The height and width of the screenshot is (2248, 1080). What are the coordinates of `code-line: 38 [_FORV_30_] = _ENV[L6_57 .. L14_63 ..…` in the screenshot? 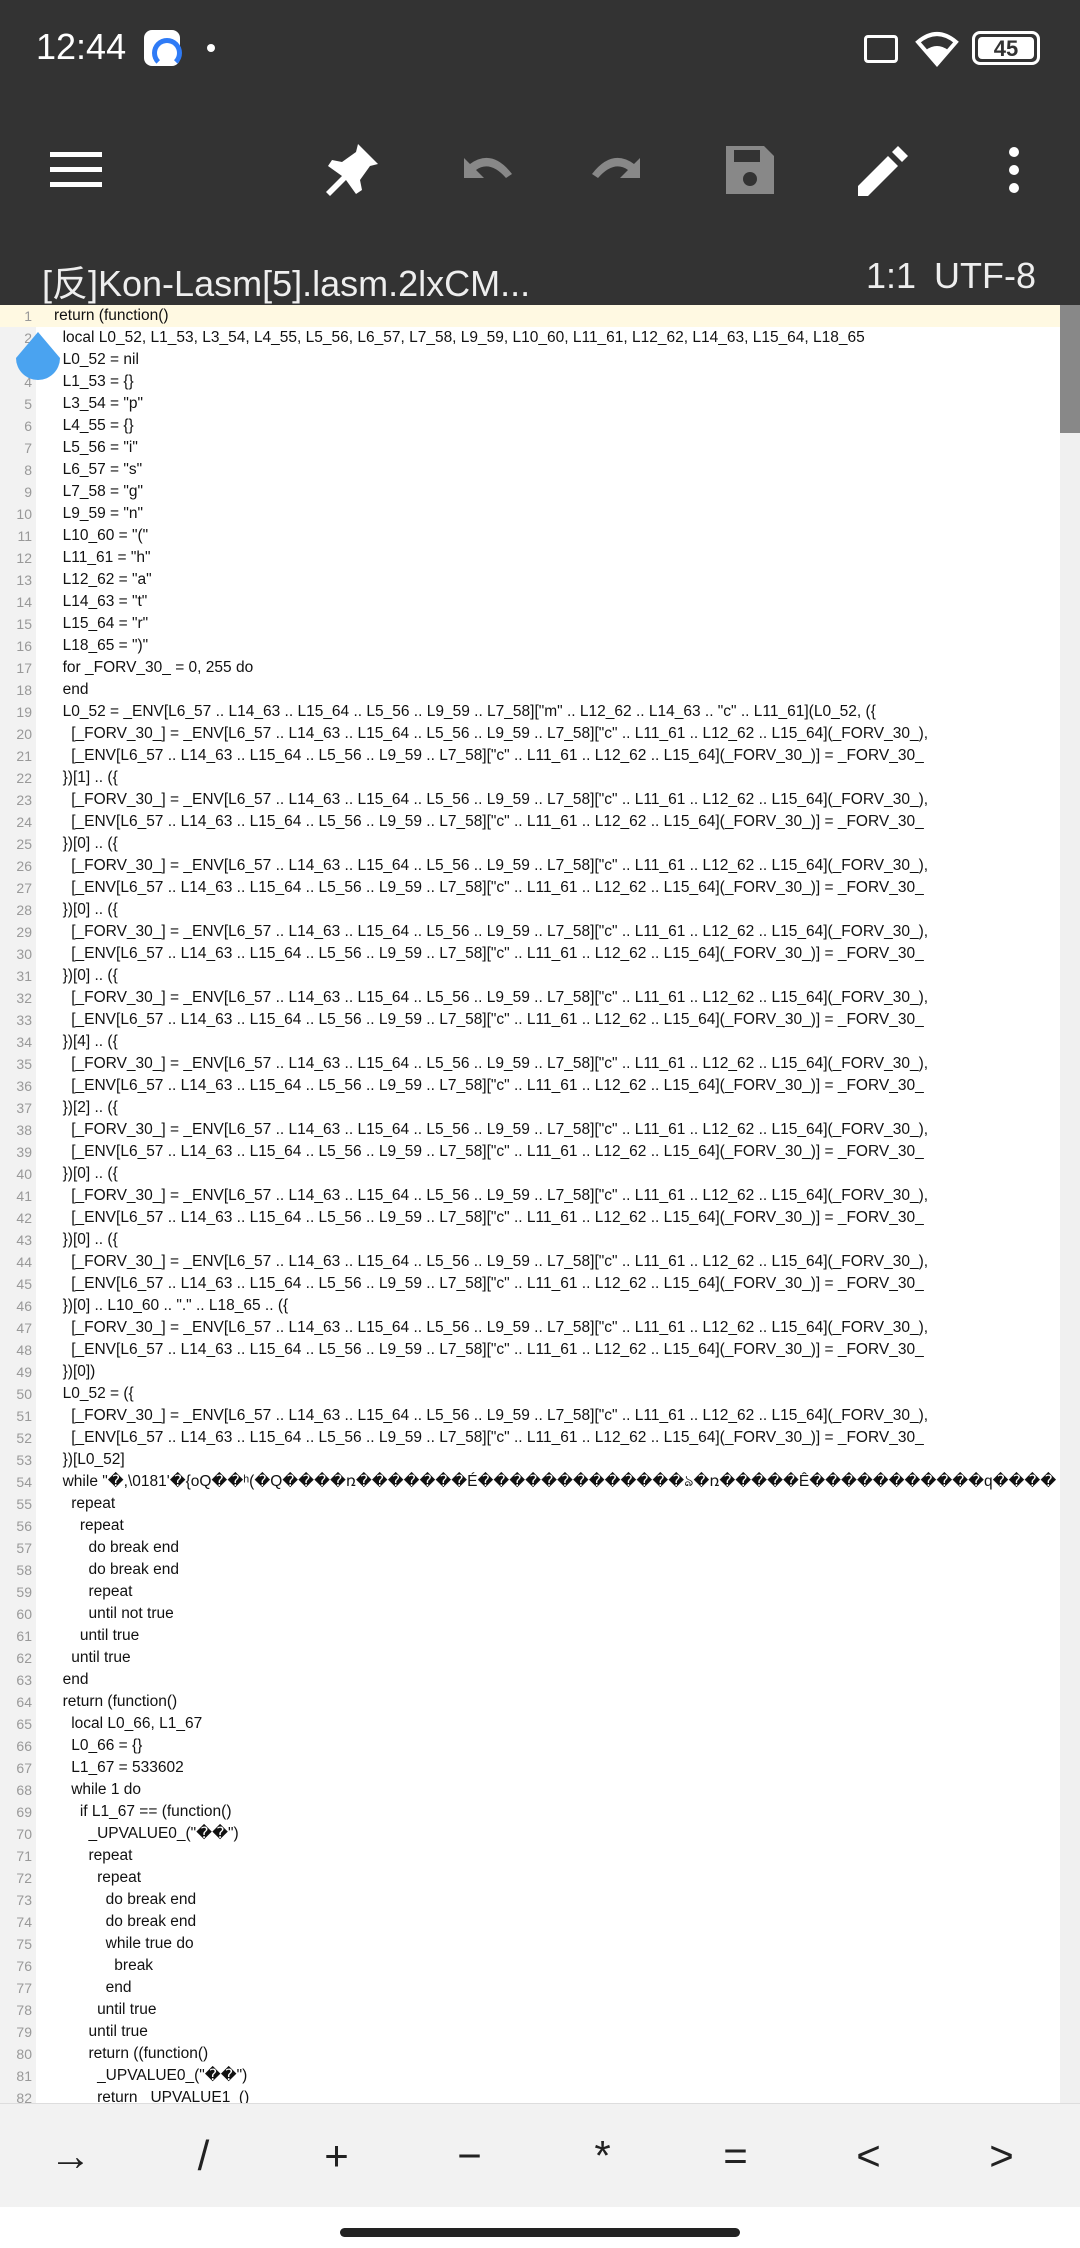 It's located at (530, 1130).